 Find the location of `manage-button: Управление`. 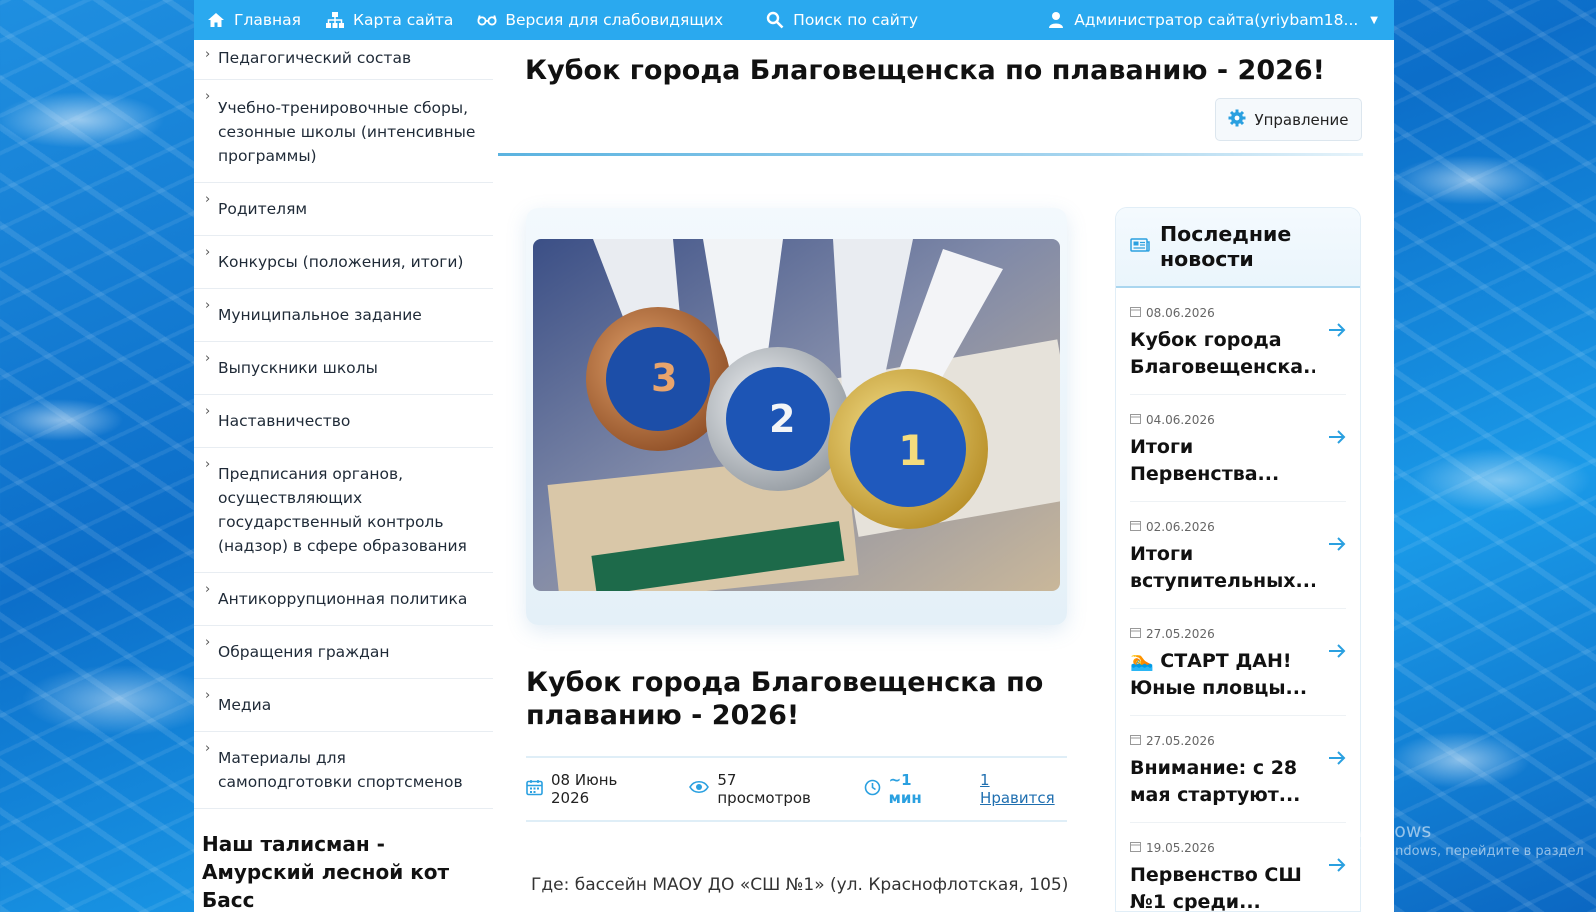

manage-button: Управление is located at coordinates (1288, 119).